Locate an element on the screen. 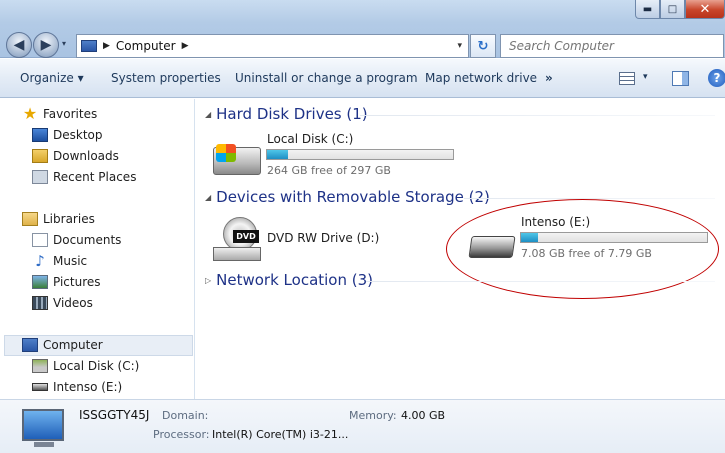  windows-logo-icon is located at coordinates (226, 153).